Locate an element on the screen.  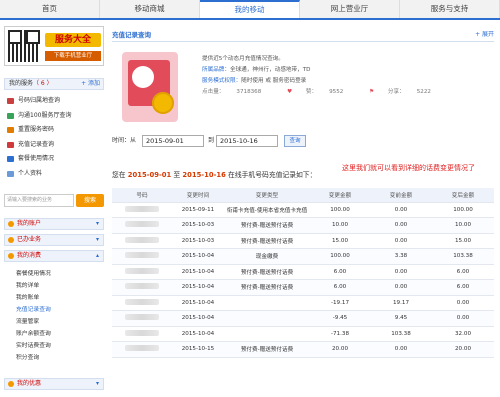
add-service-link: + 添加 is located at coordinates (90, 84).